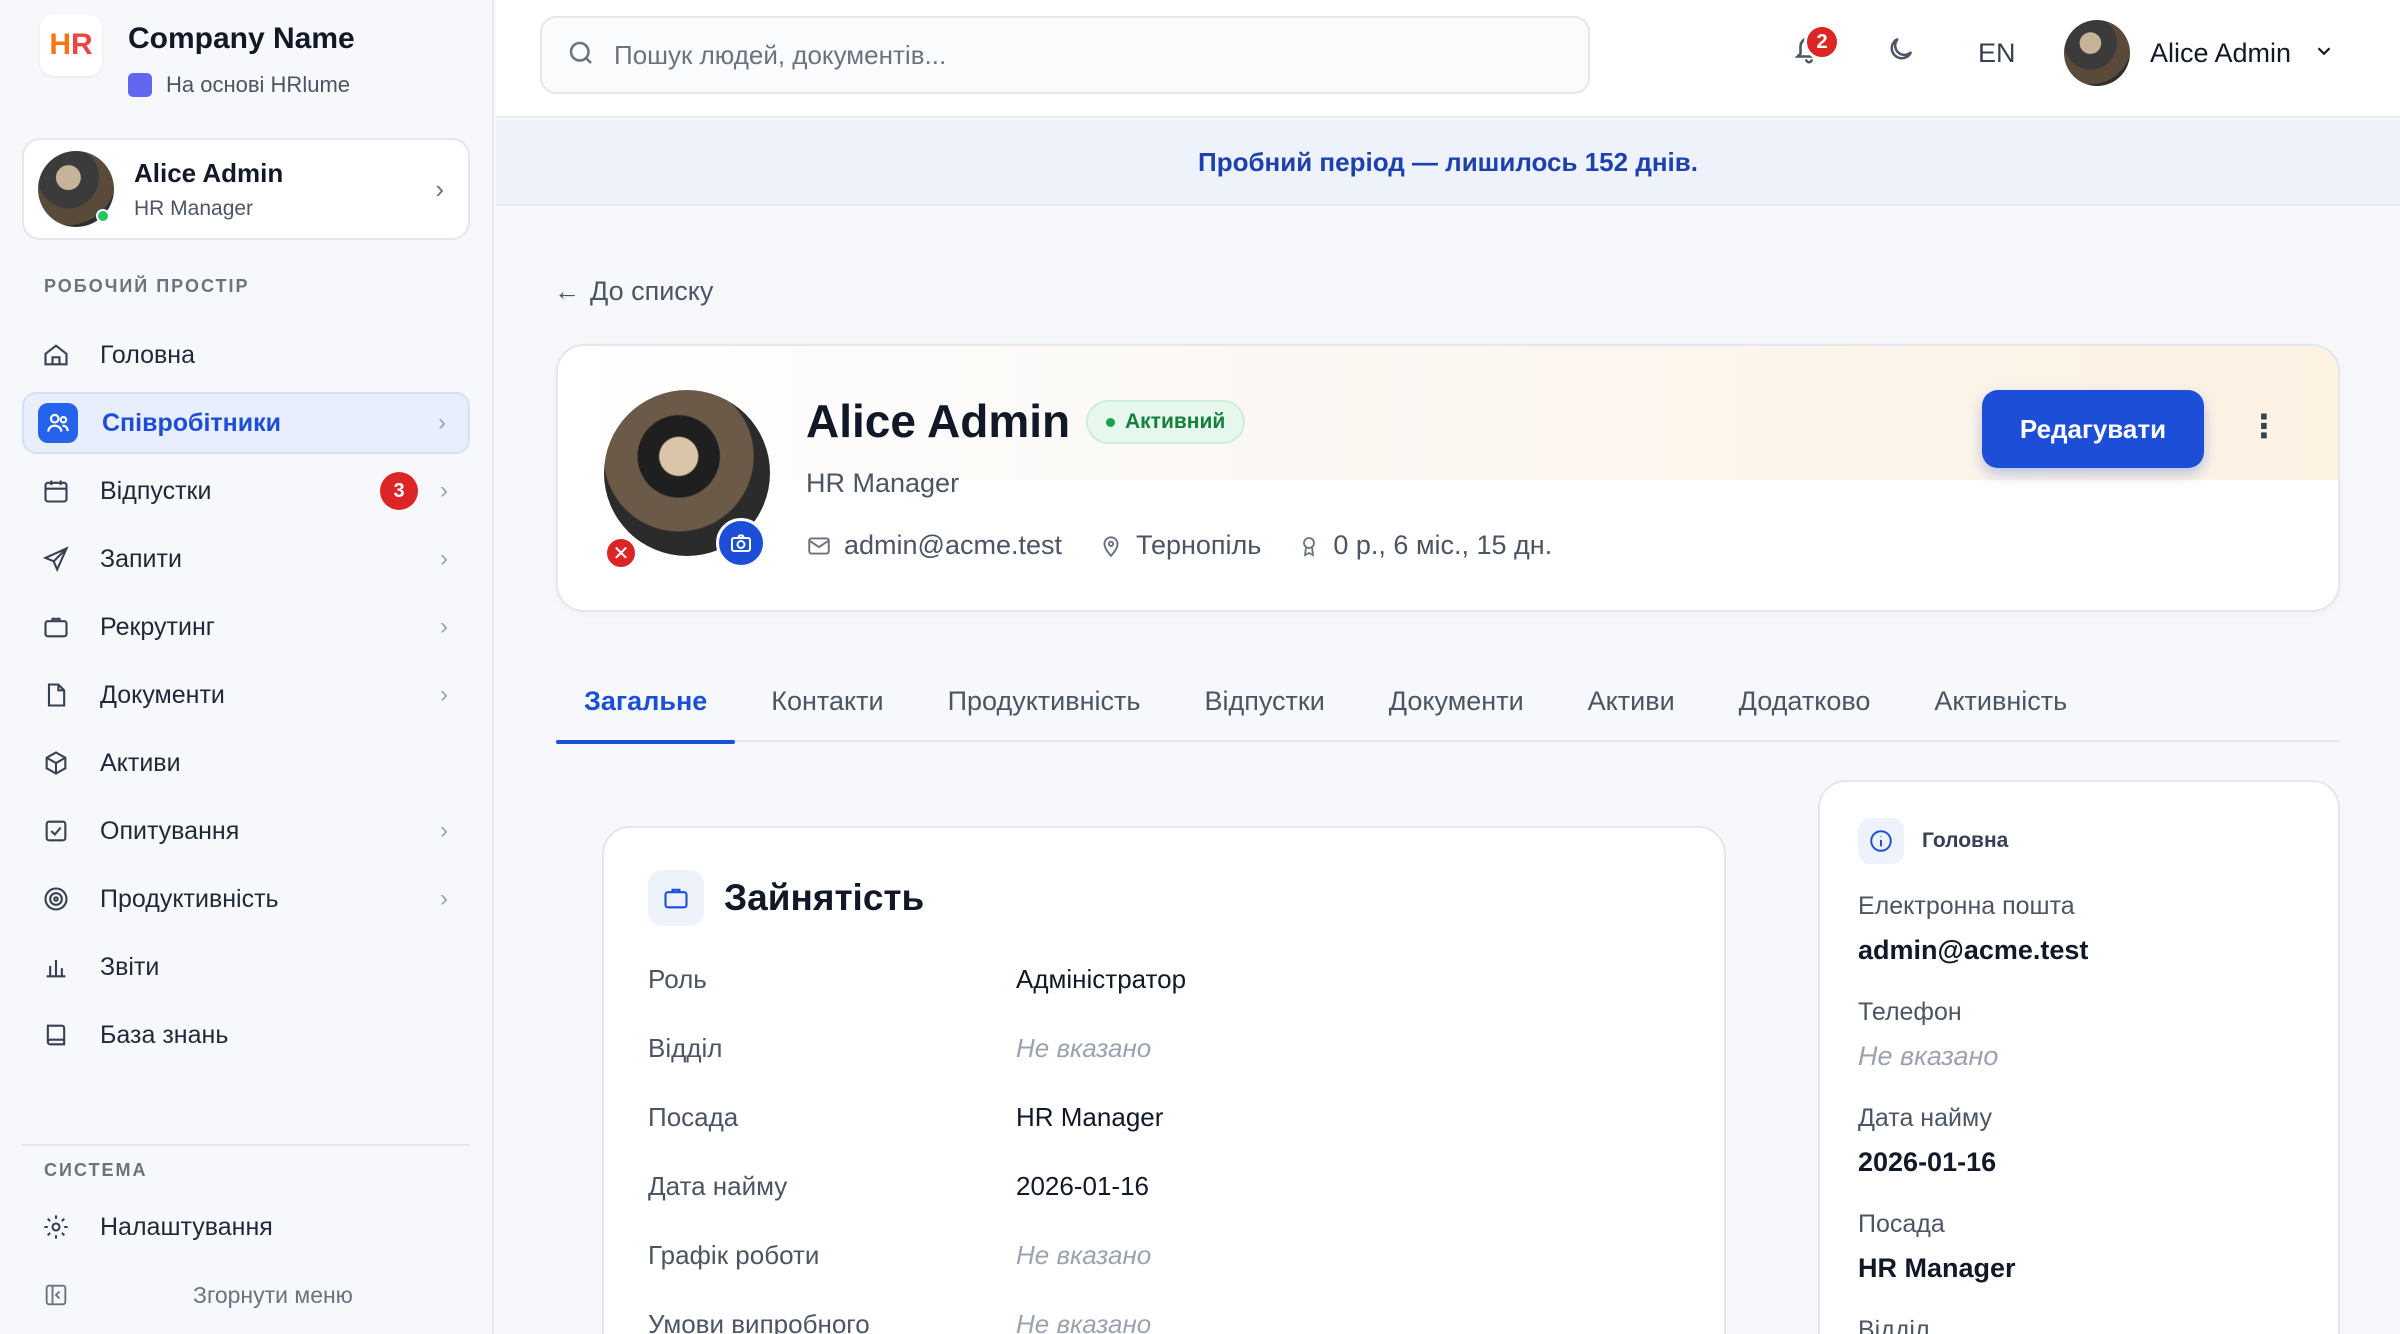 The width and height of the screenshot is (2400, 1334). What do you see at coordinates (246, 1227) in the screenshot?
I see `sidebar-item-settings: Налаштування` at bounding box center [246, 1227].